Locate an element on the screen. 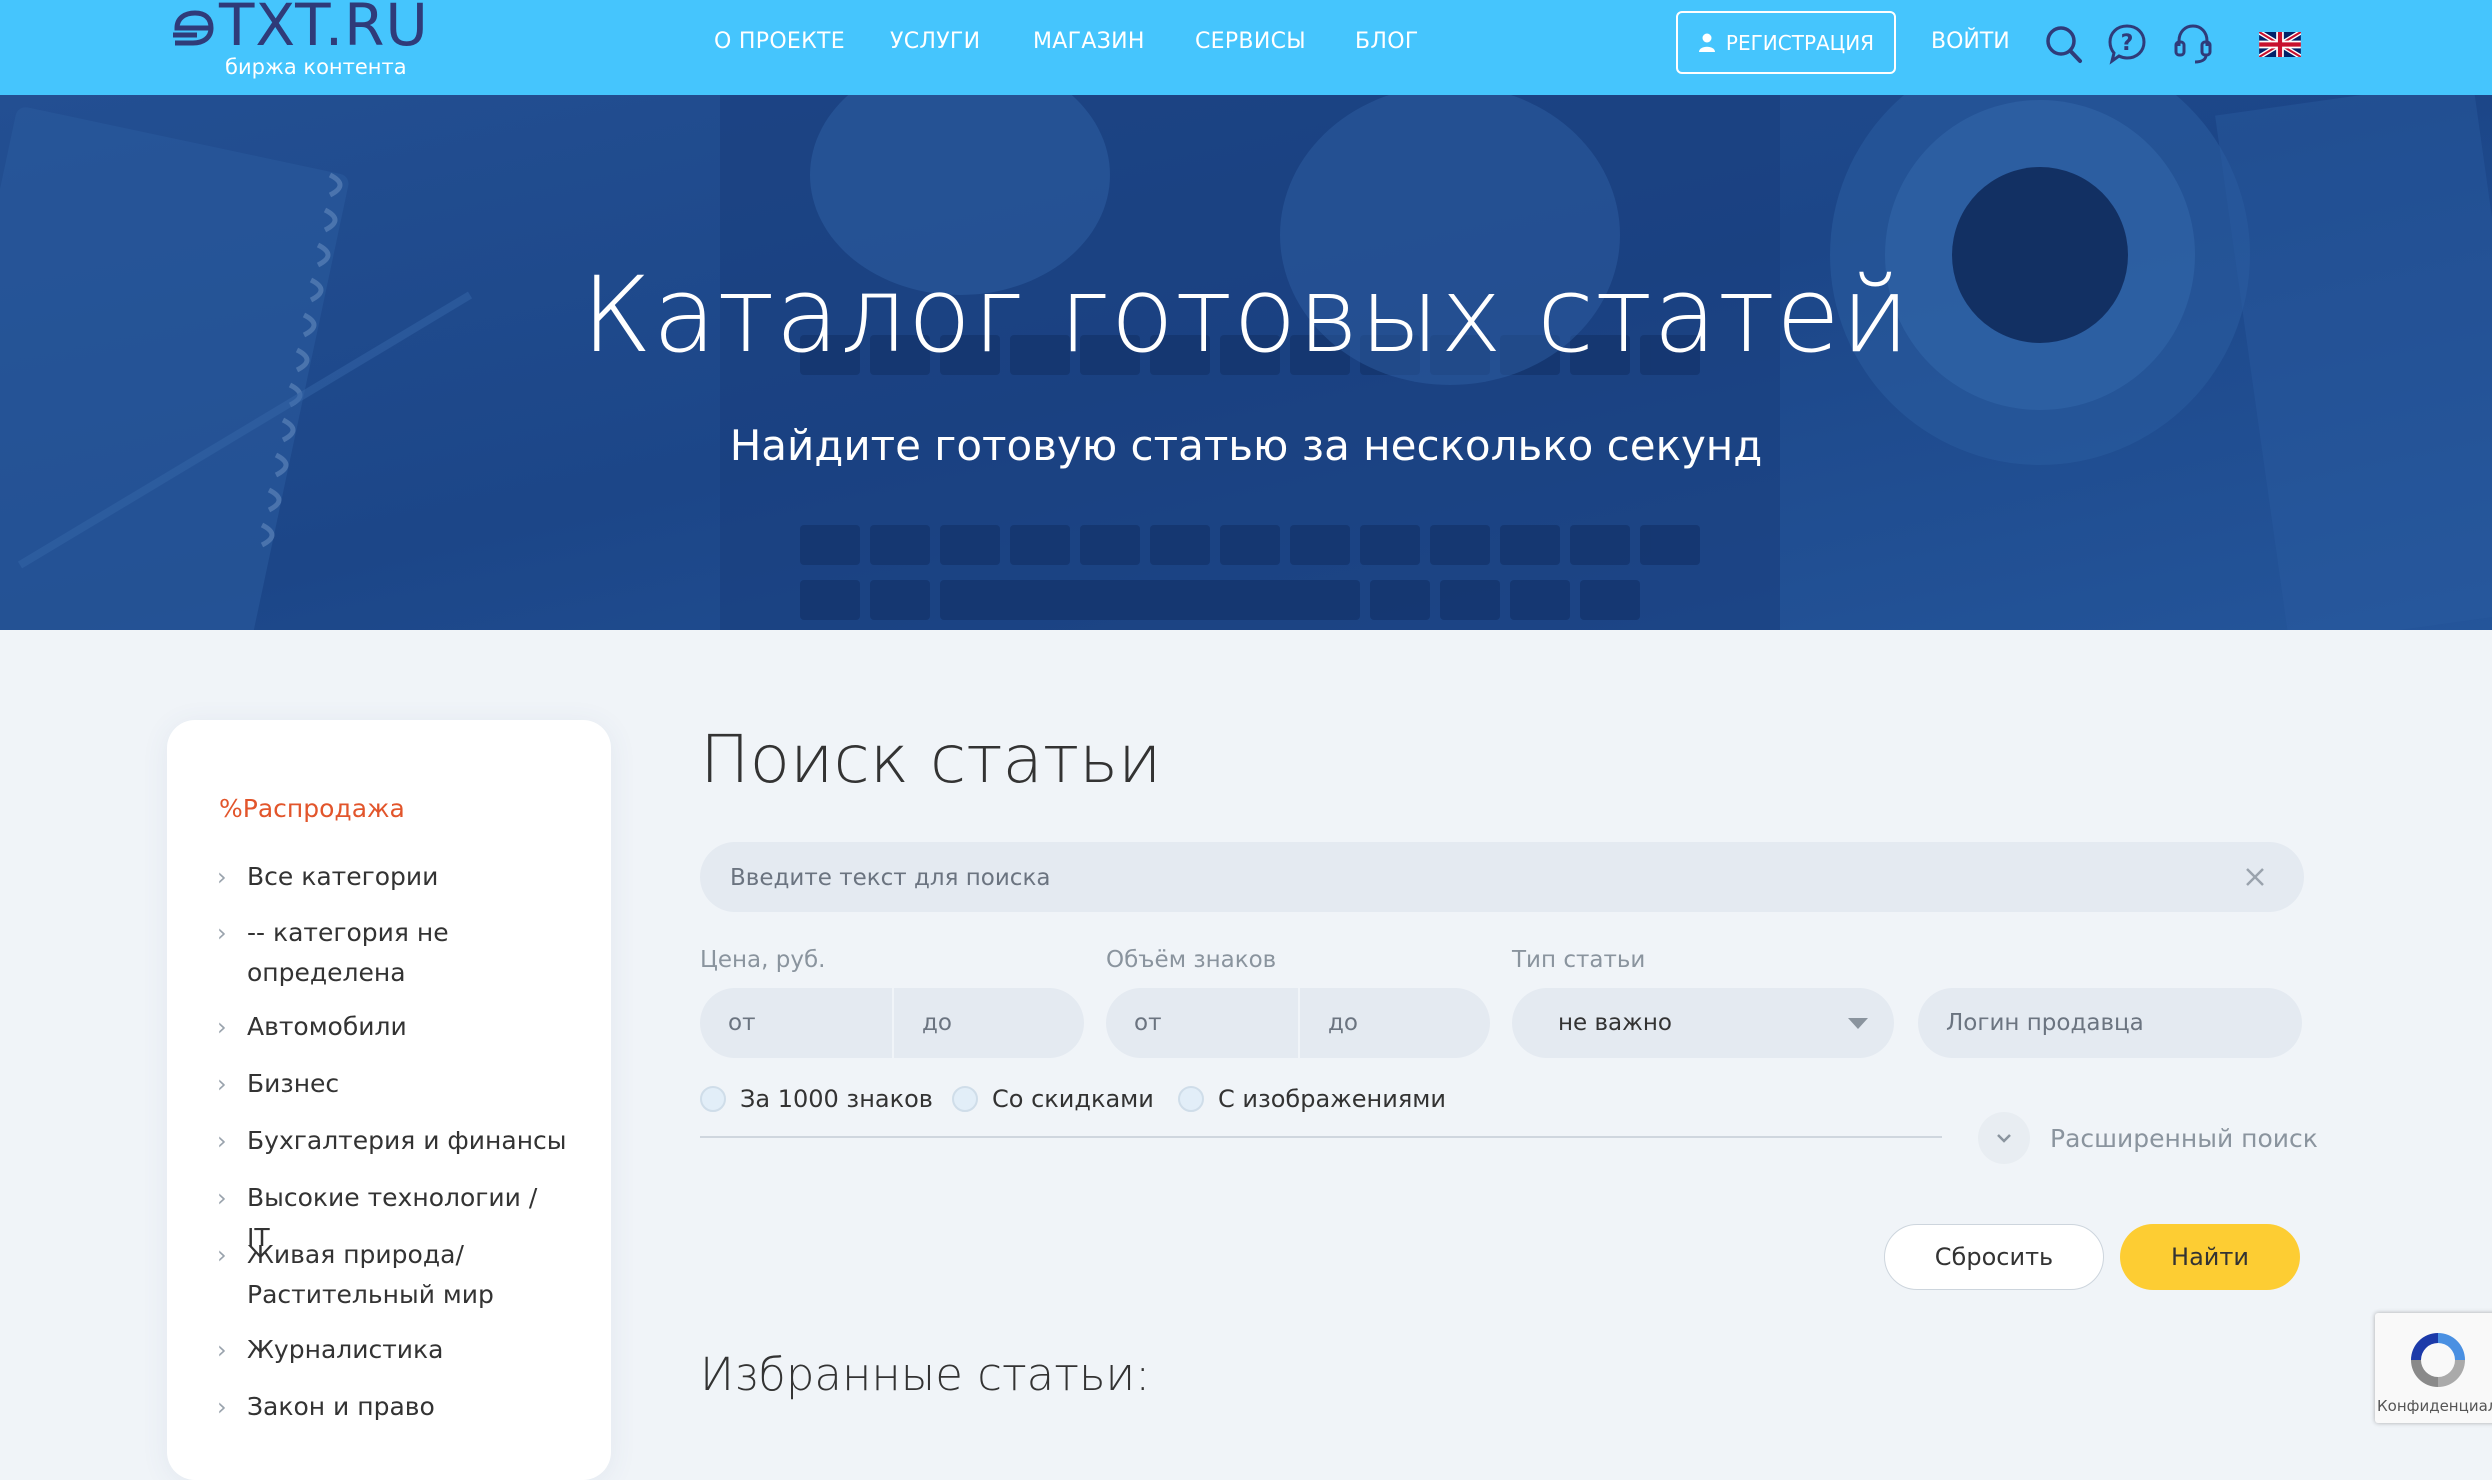  price-label: Цена, руб. is located at coordinates (763, 960).